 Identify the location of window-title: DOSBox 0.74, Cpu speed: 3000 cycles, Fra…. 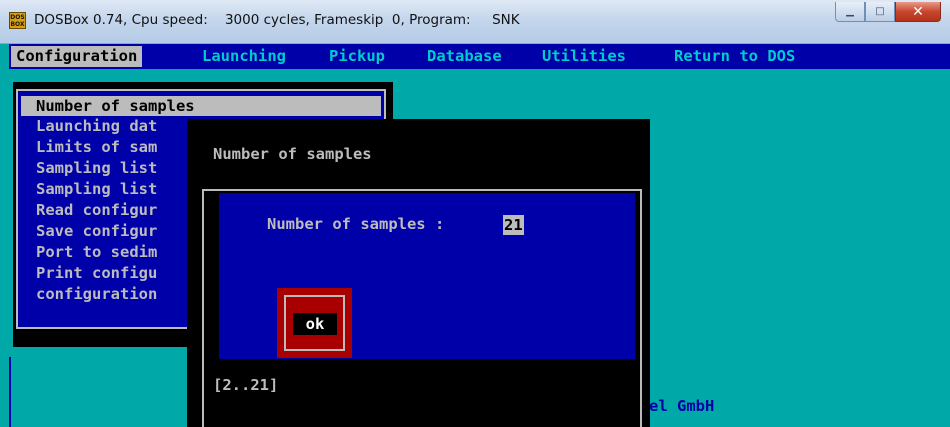
(277, 20).